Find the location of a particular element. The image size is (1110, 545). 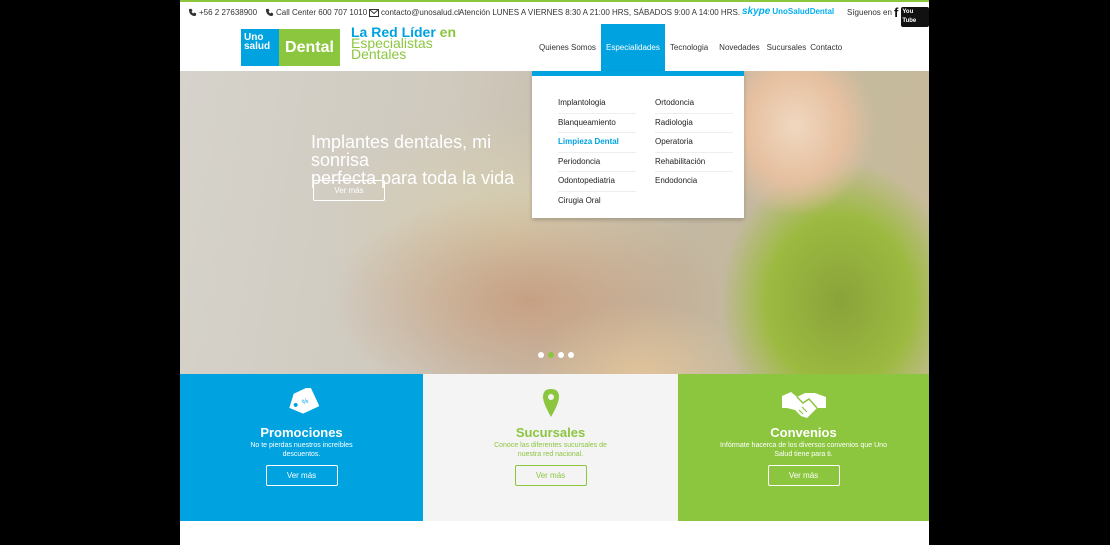

nav-tecnologia: Tecnologia is located at coordinates (688, 47).